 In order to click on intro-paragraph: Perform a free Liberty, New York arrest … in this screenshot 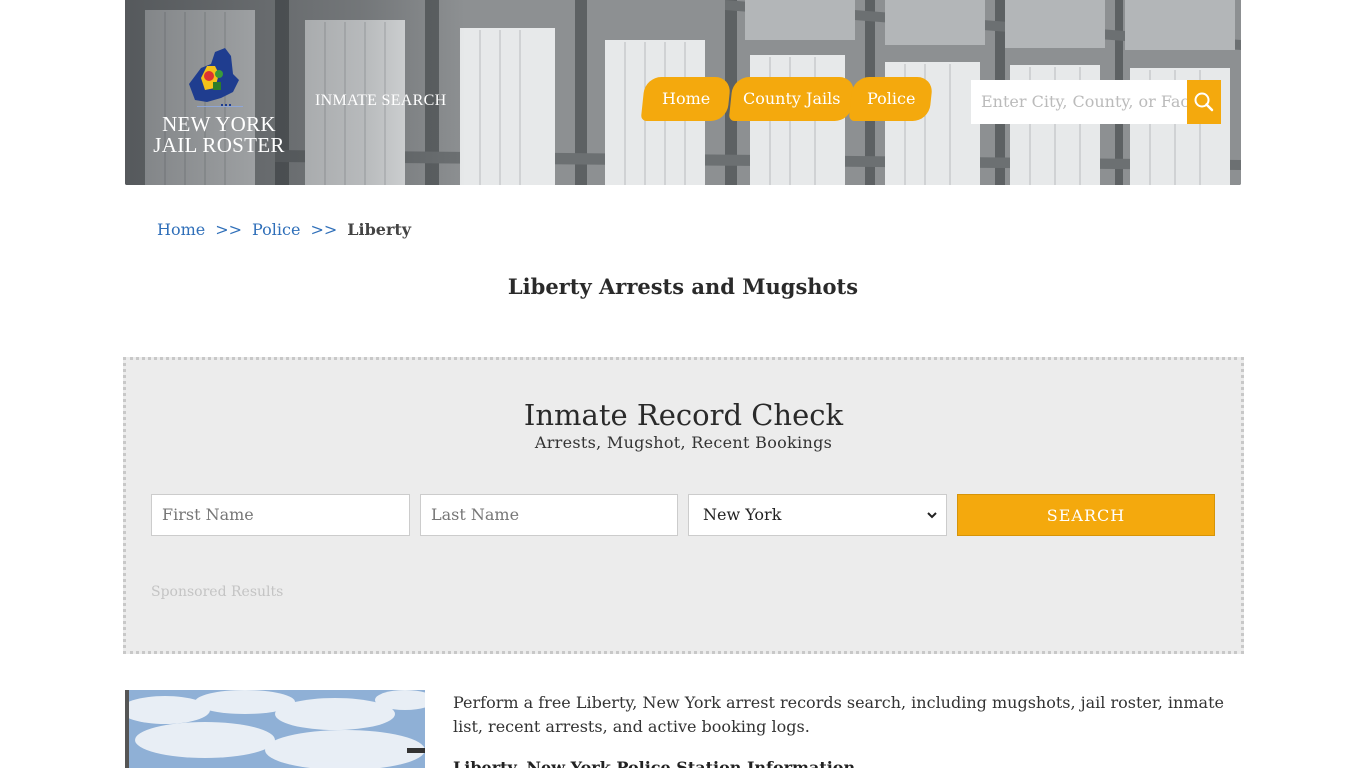, I will do `click(838, 714)`.